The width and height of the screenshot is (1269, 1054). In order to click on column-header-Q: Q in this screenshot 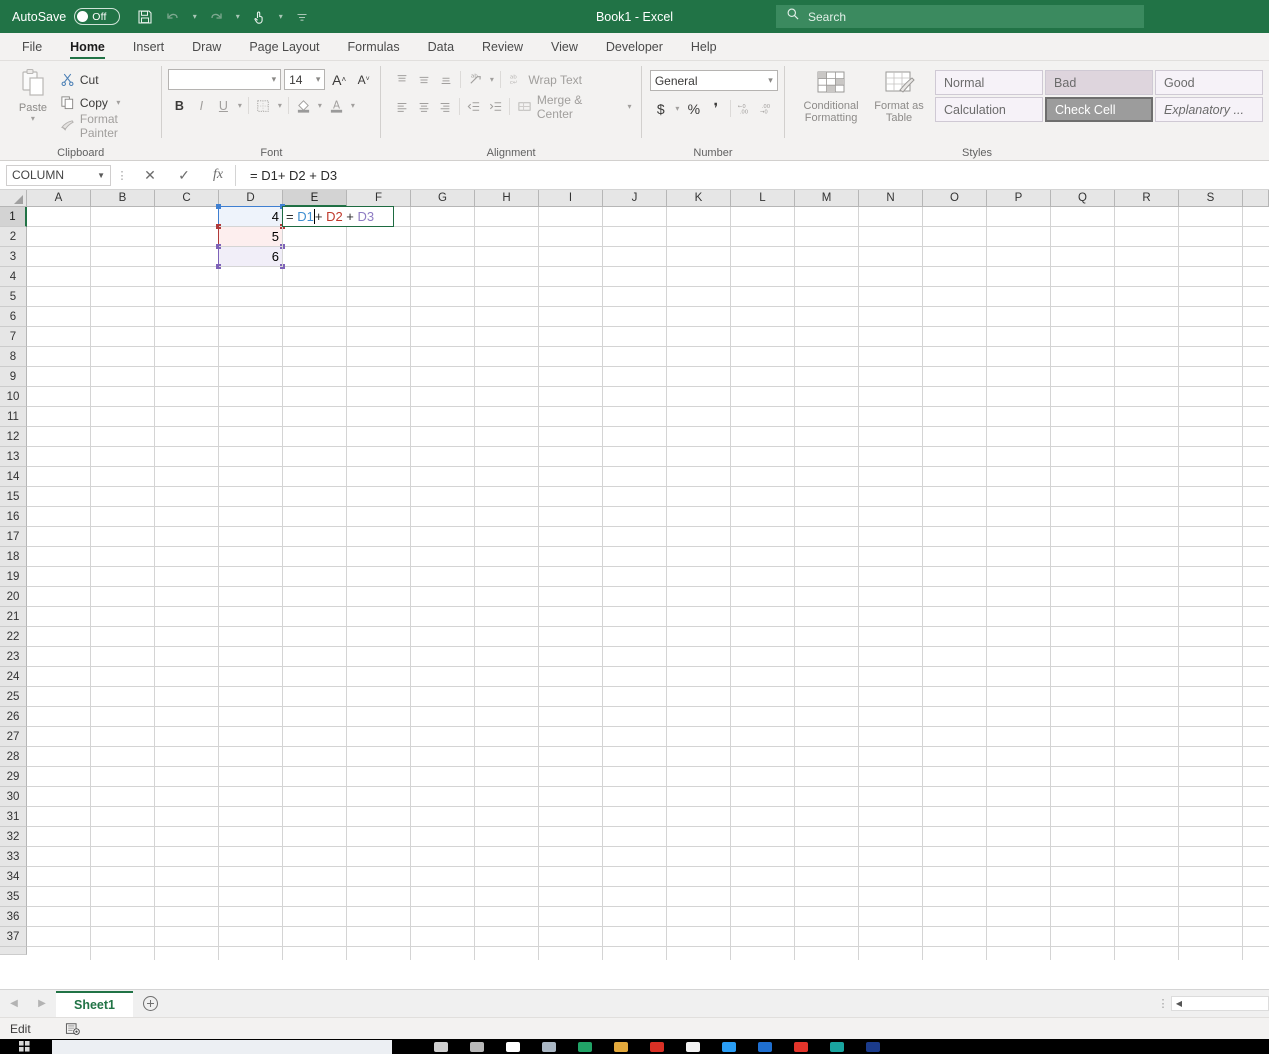, I will do `click(1083, 198)`.